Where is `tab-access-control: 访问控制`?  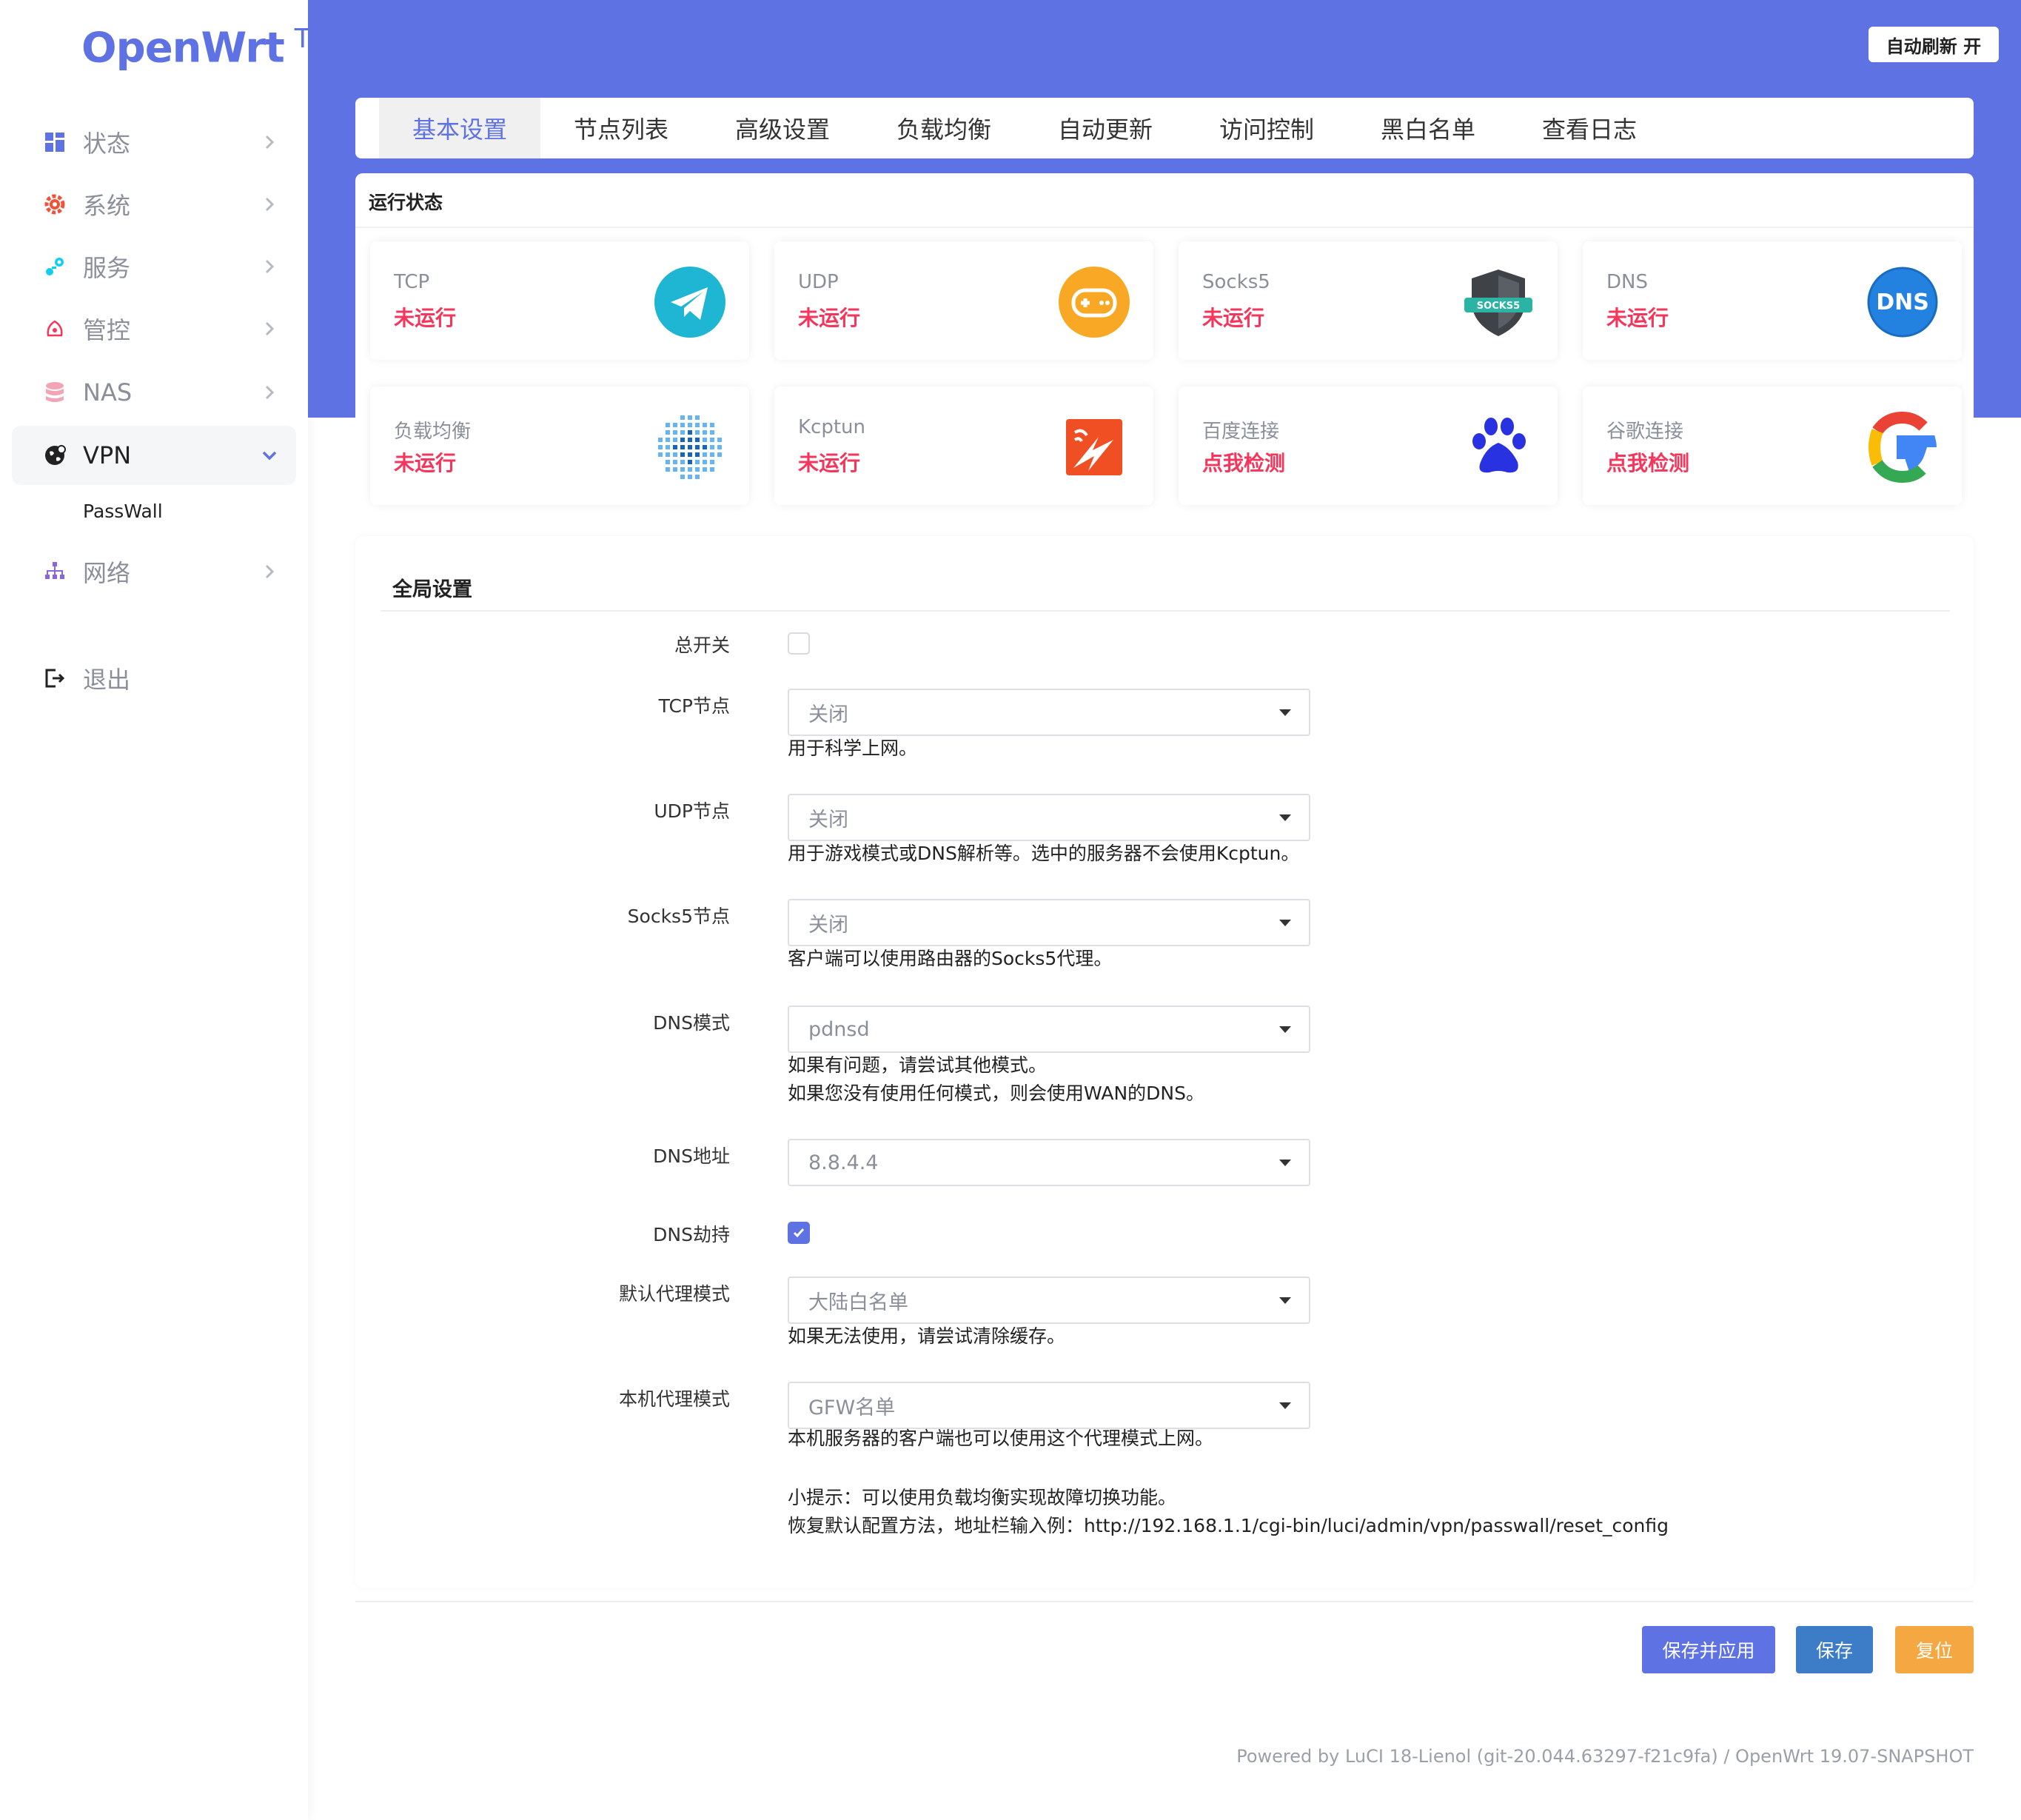 tab-access-control: 访问控制 is located at coordinates (1266, 128).